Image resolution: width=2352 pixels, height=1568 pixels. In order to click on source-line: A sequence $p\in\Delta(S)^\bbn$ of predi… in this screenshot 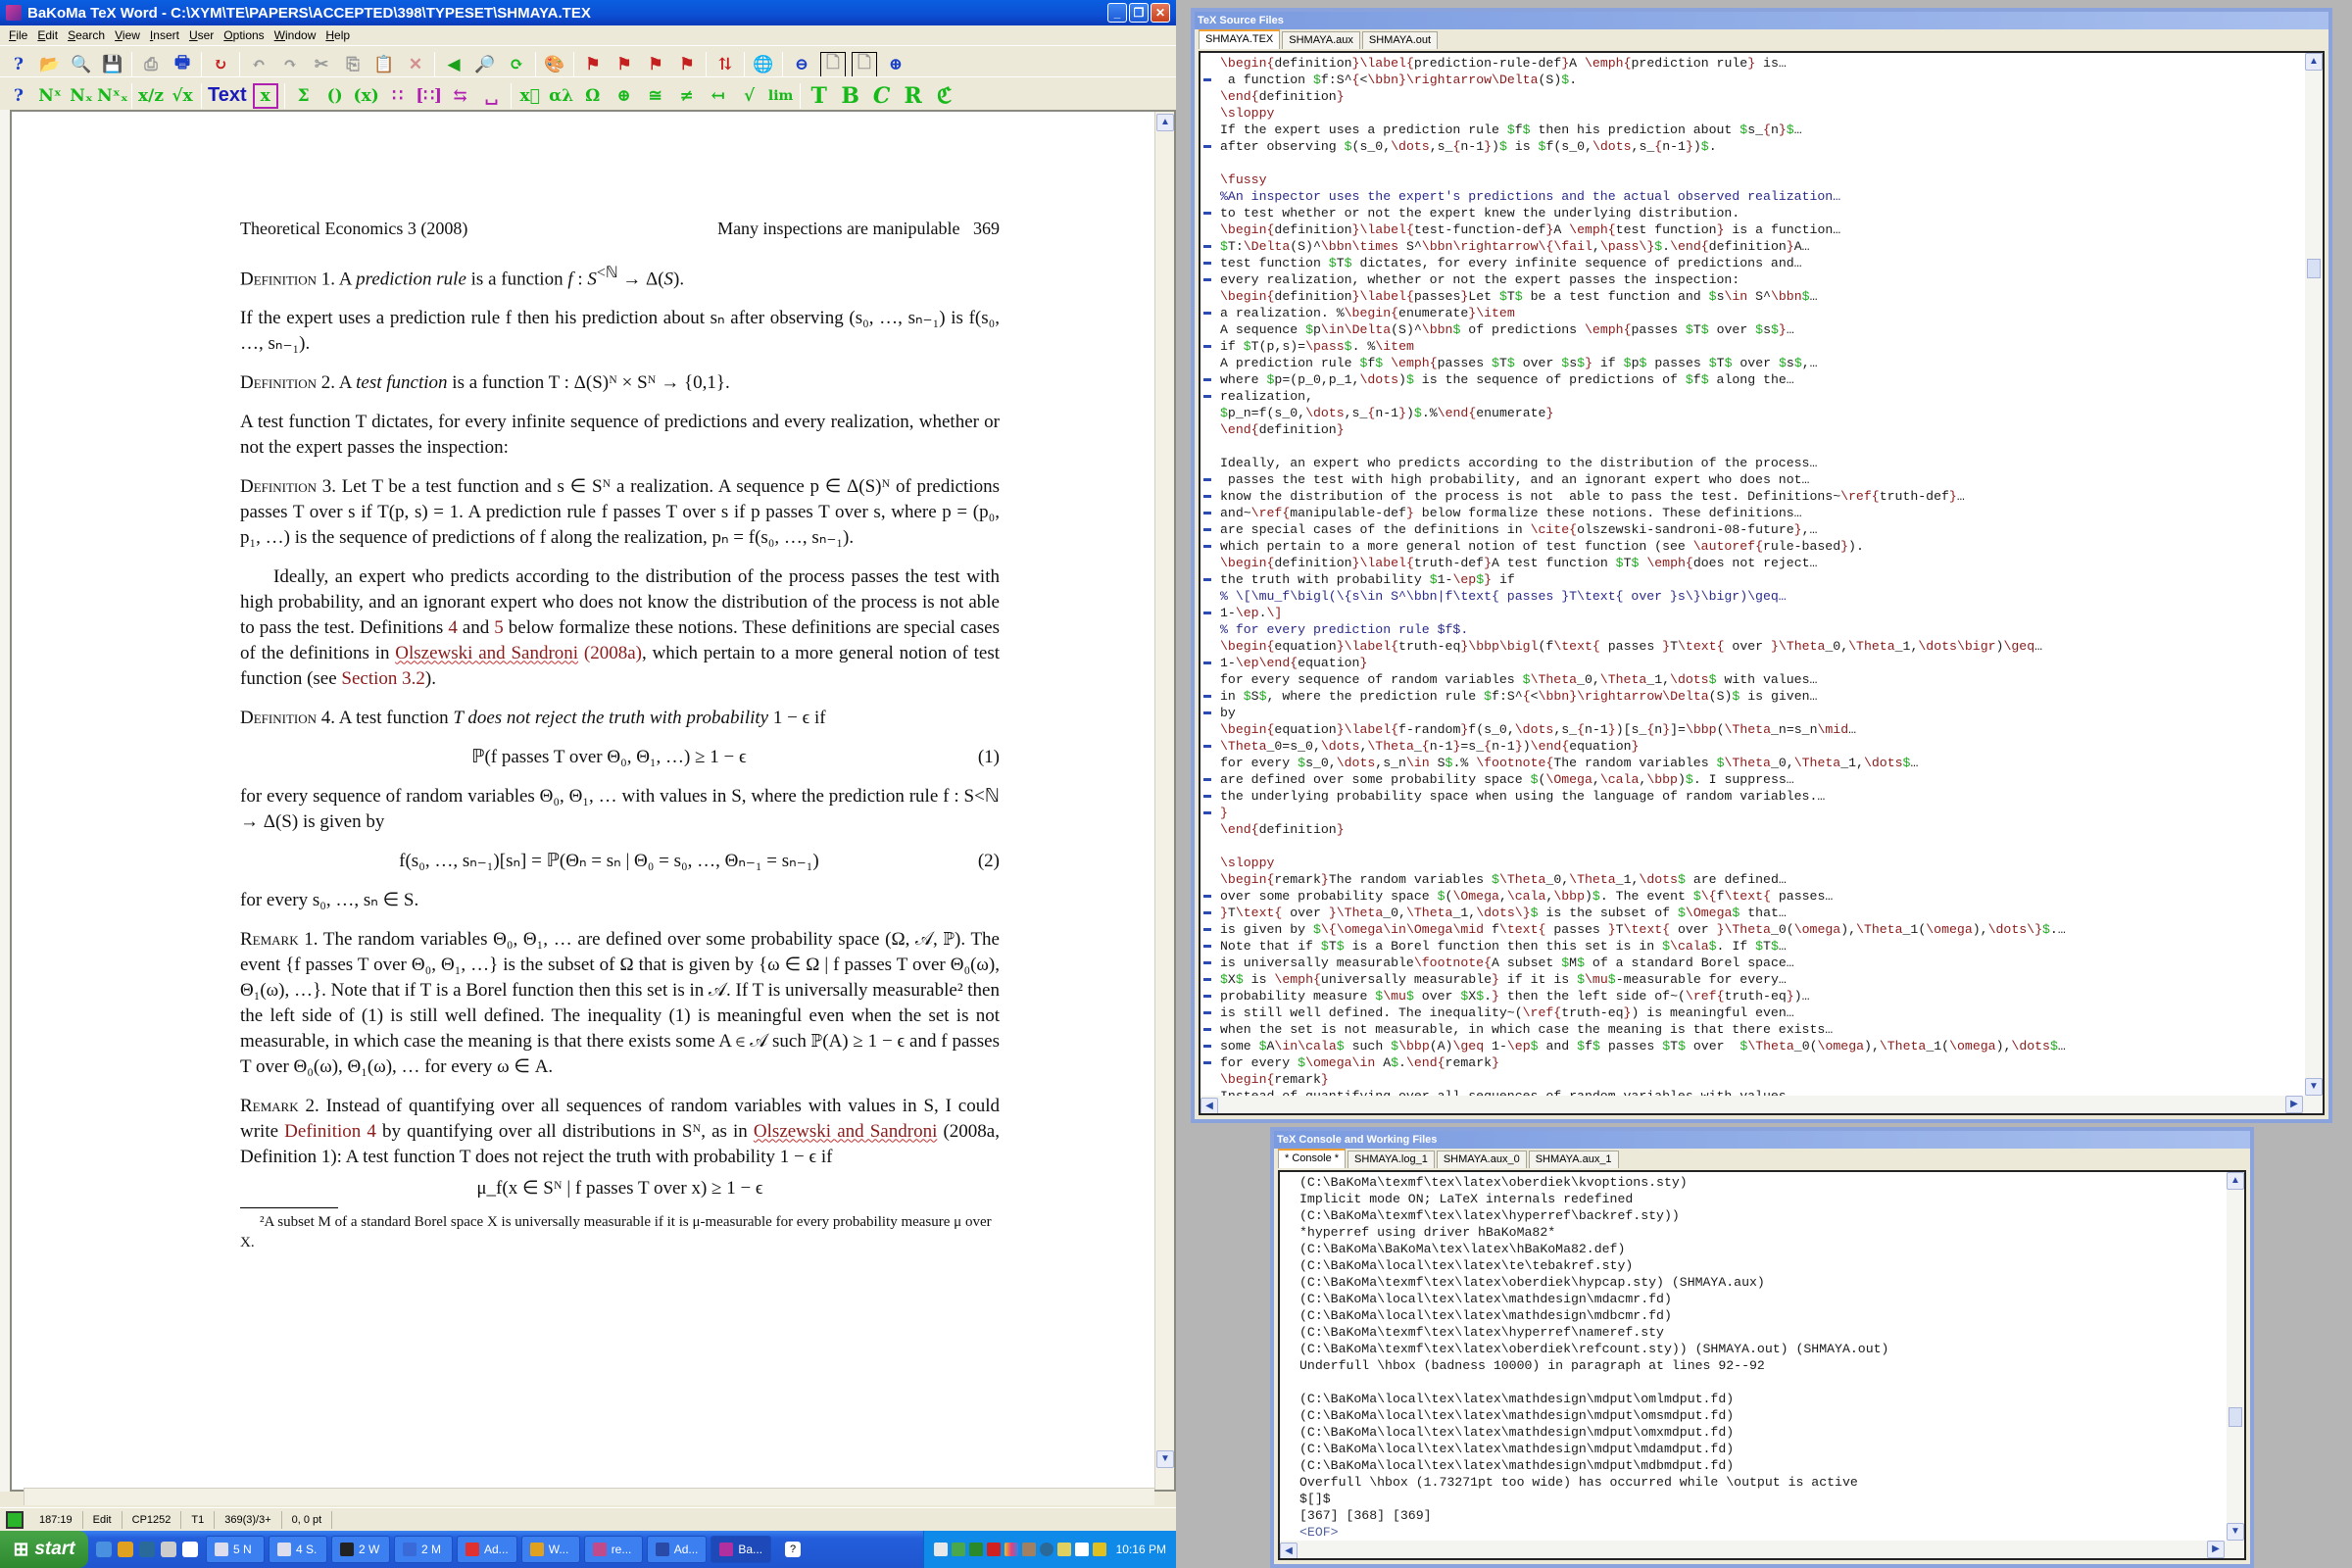, I will do `click(1761, 329)`.